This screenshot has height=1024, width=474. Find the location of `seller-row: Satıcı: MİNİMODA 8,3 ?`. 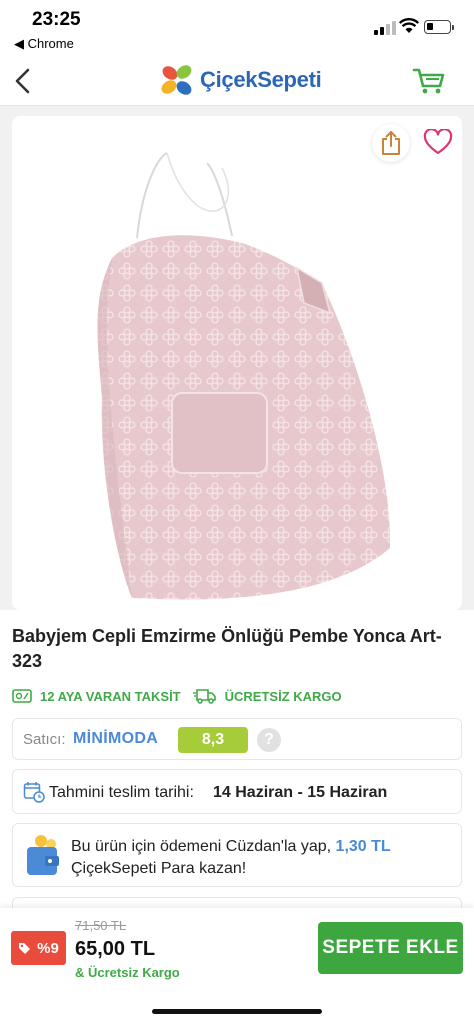

seller-row: Satıcı: MİNİMODA 8,3 ? is located at coordinates (237, 739).